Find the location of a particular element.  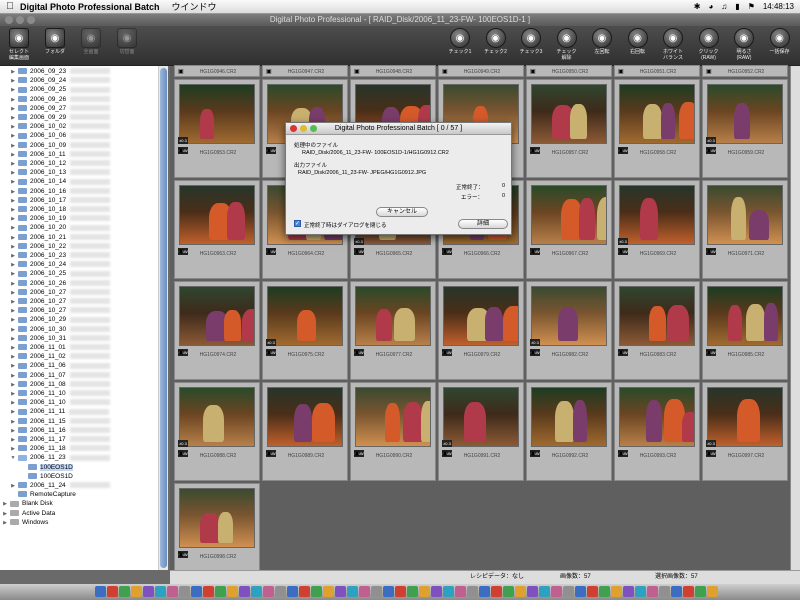

tree-item-folder: ▶ 2006_10_09 is located at coordinates (83, 145).